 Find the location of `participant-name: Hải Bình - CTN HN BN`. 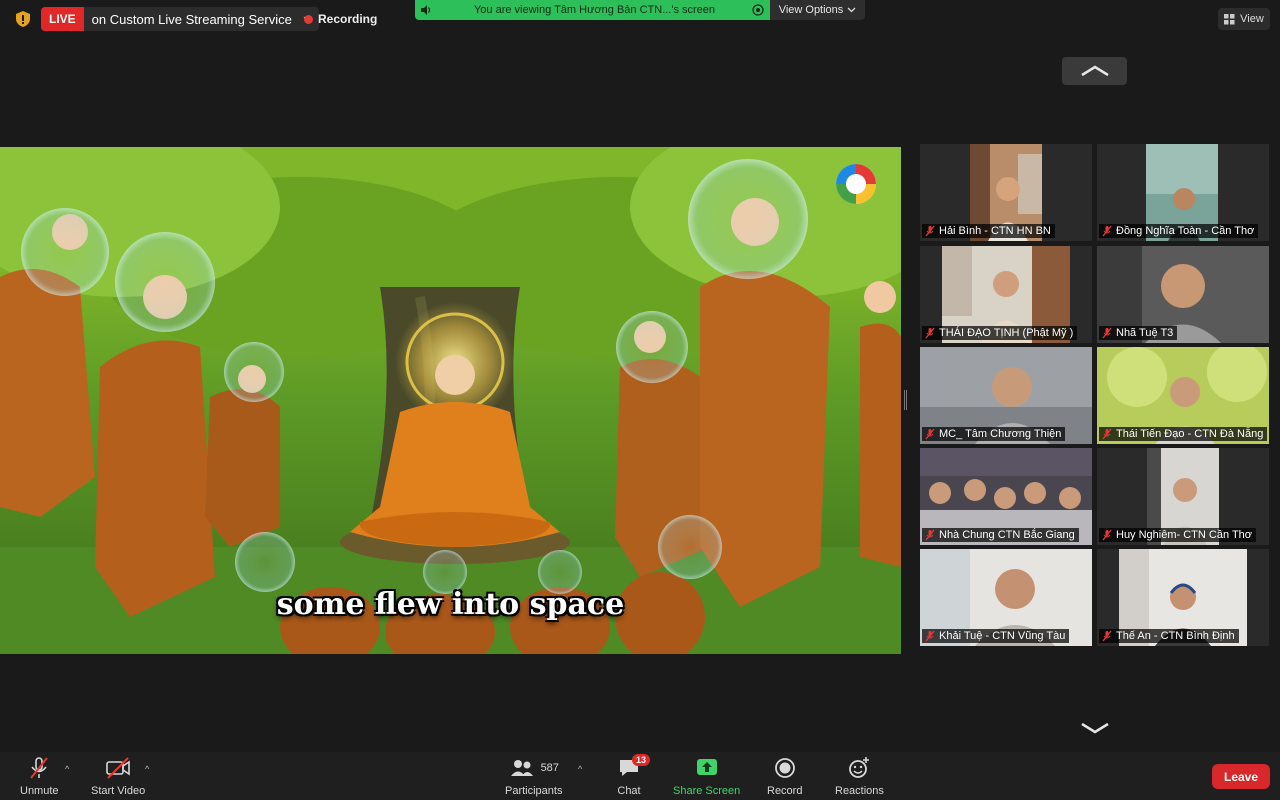

participant-name: Hải Bình - CTN HN BN is located at coordinates (995, 231).